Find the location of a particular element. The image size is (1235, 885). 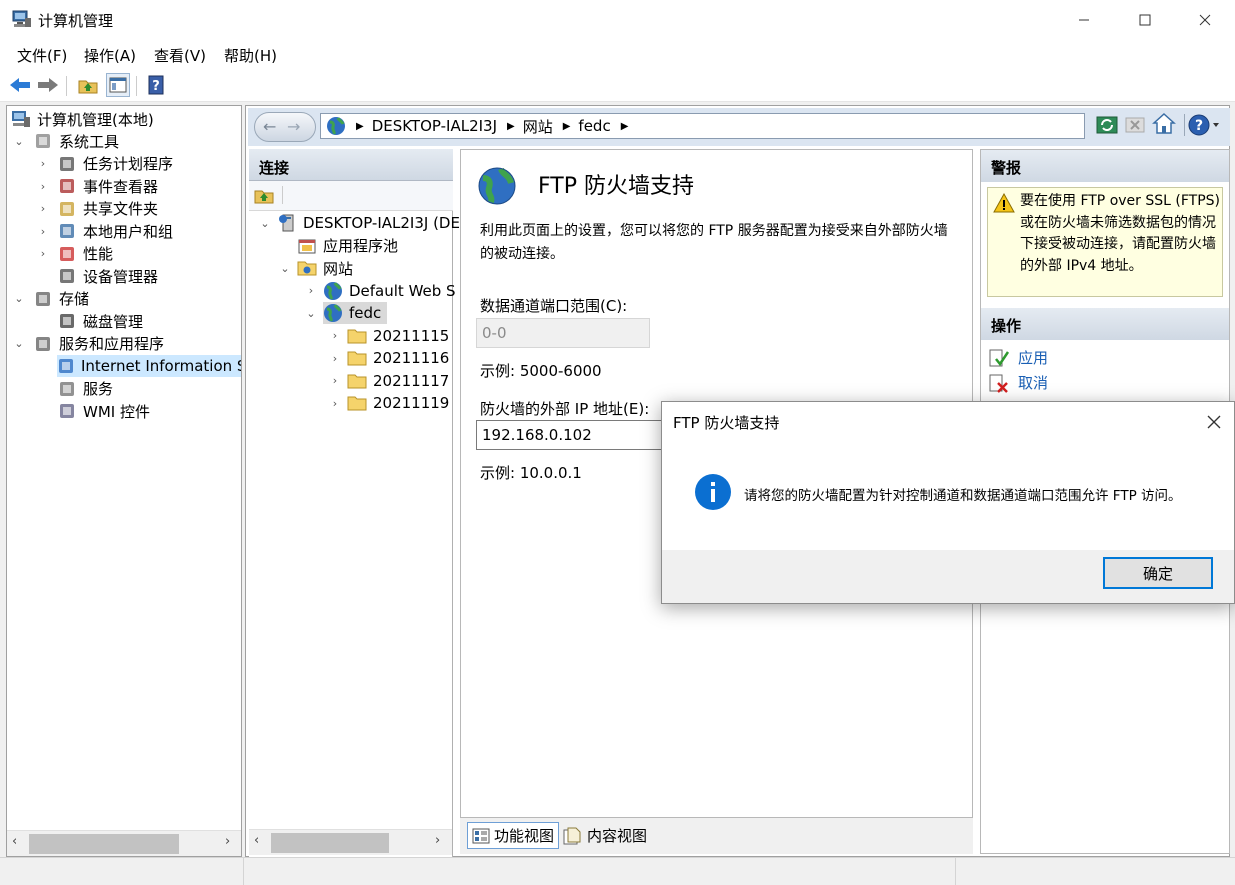

connections-horizontal-scrollbar: ‹ › is located at coordinates (350, 842).